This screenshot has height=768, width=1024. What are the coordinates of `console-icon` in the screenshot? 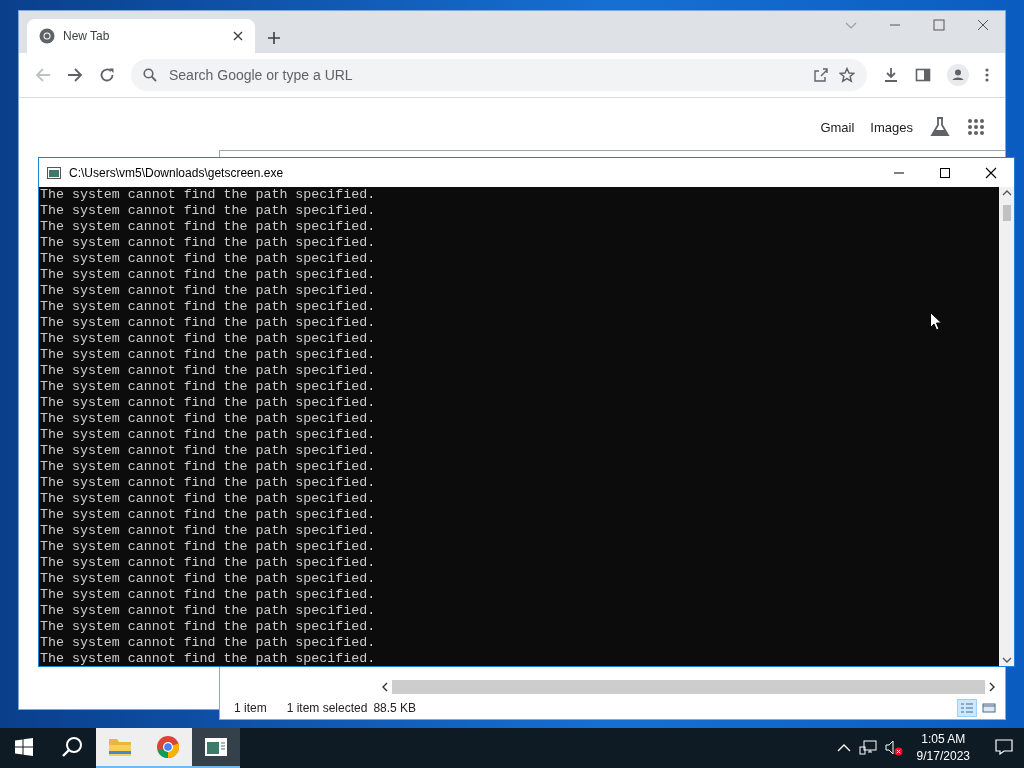 It's located at (216, 747).